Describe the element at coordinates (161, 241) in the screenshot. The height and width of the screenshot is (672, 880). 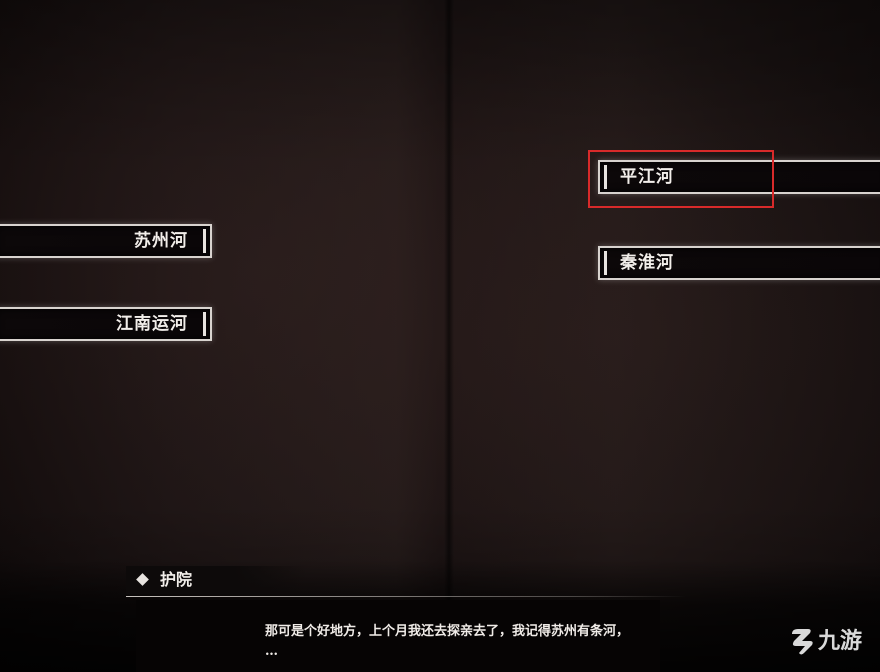
I see `choice-label: 苏州河` at that location.